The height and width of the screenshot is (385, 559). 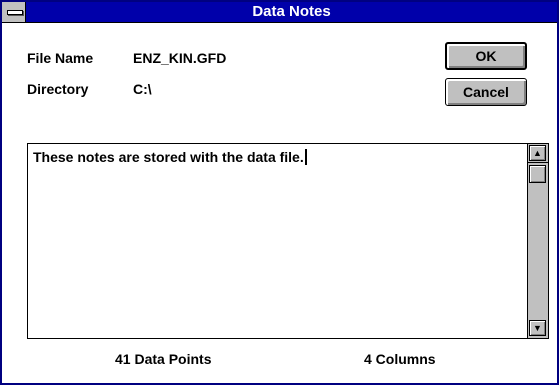 I want to click on scroll-track-top, so click(x=538, y=162).